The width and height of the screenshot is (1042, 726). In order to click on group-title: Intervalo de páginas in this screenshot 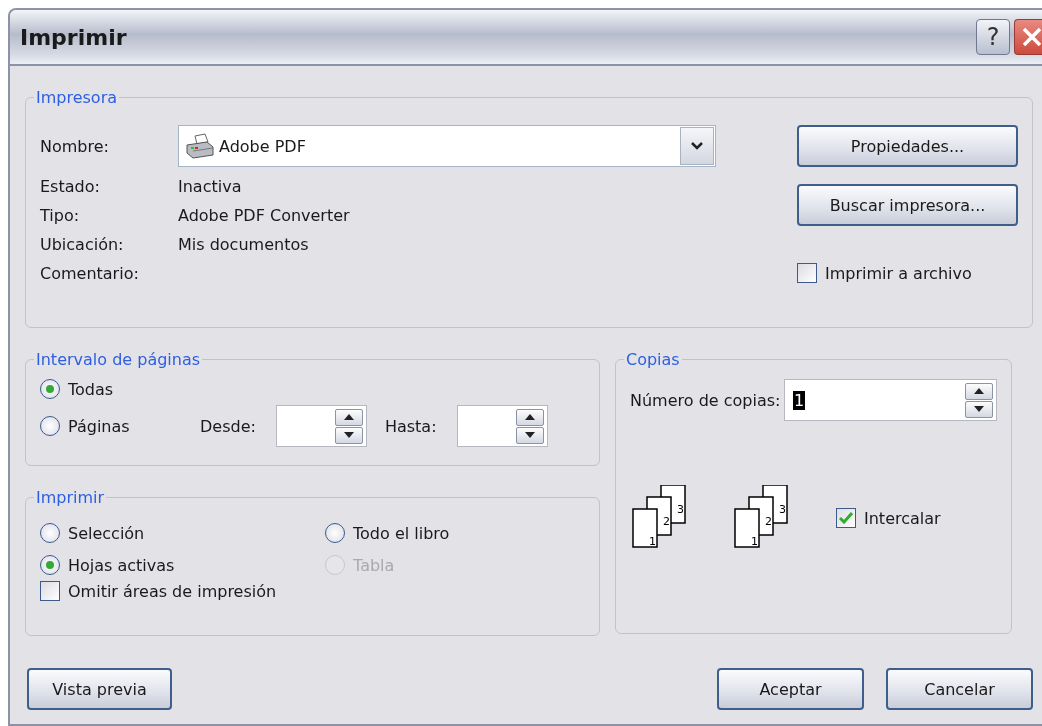, I will do `click(118, 359)`.